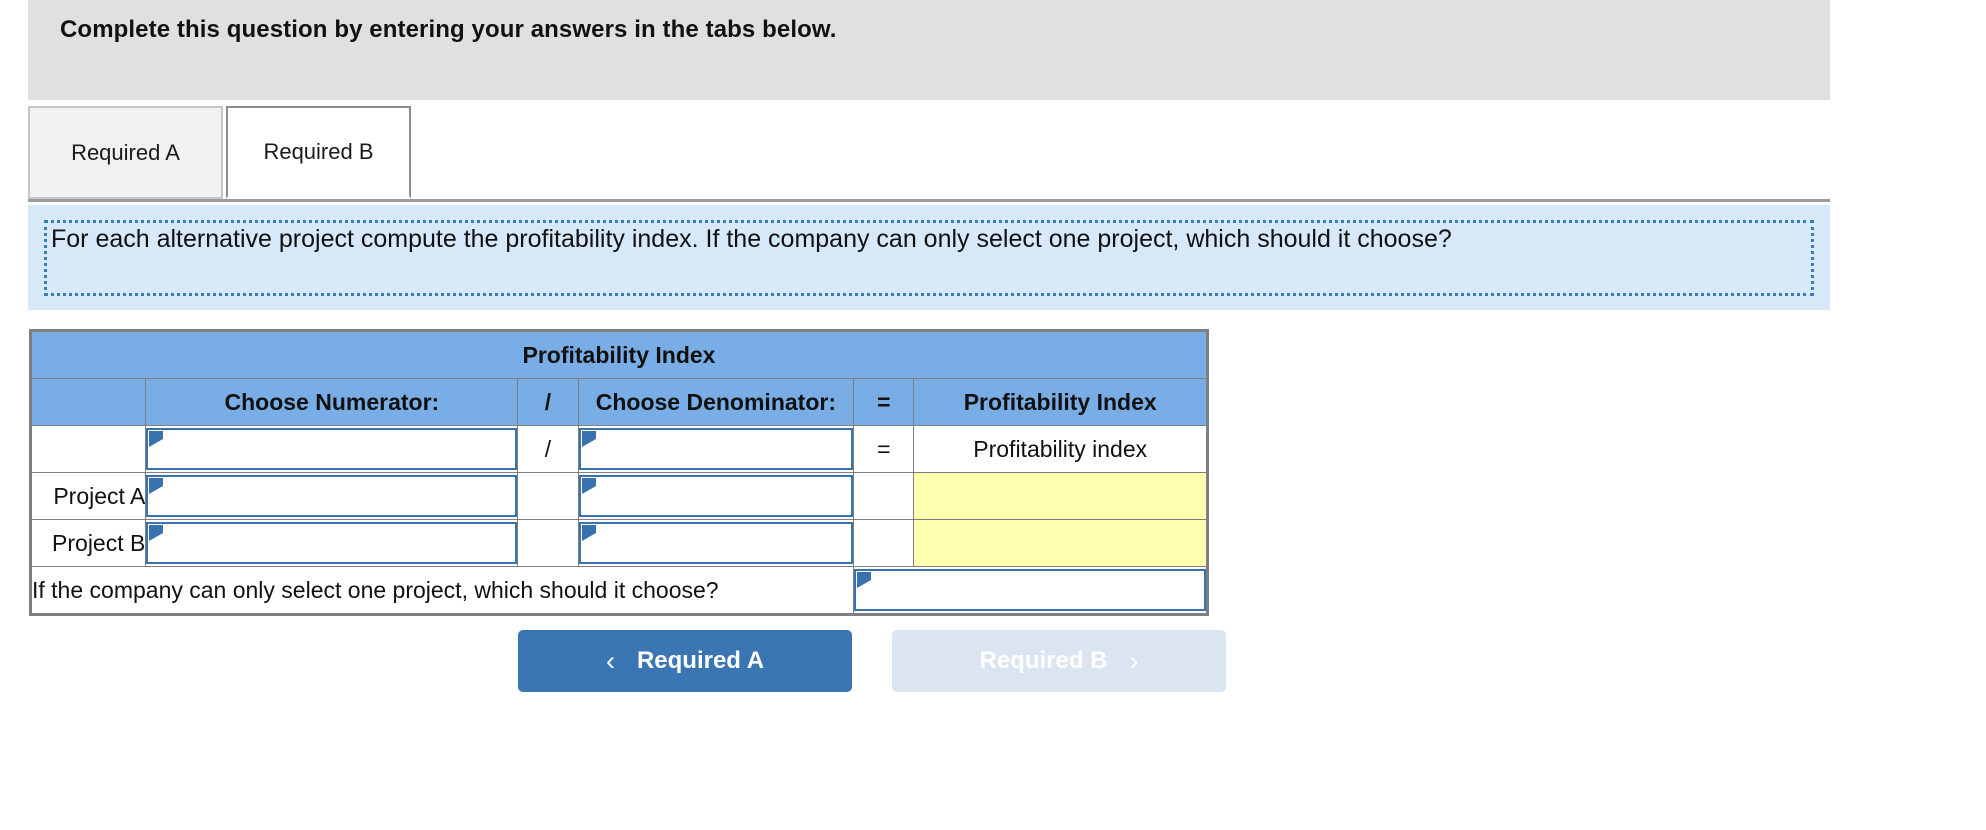 The width and height of the screenshot is (1986, 830). I want to click on project-a-numerator-cell, so click(332, 496).